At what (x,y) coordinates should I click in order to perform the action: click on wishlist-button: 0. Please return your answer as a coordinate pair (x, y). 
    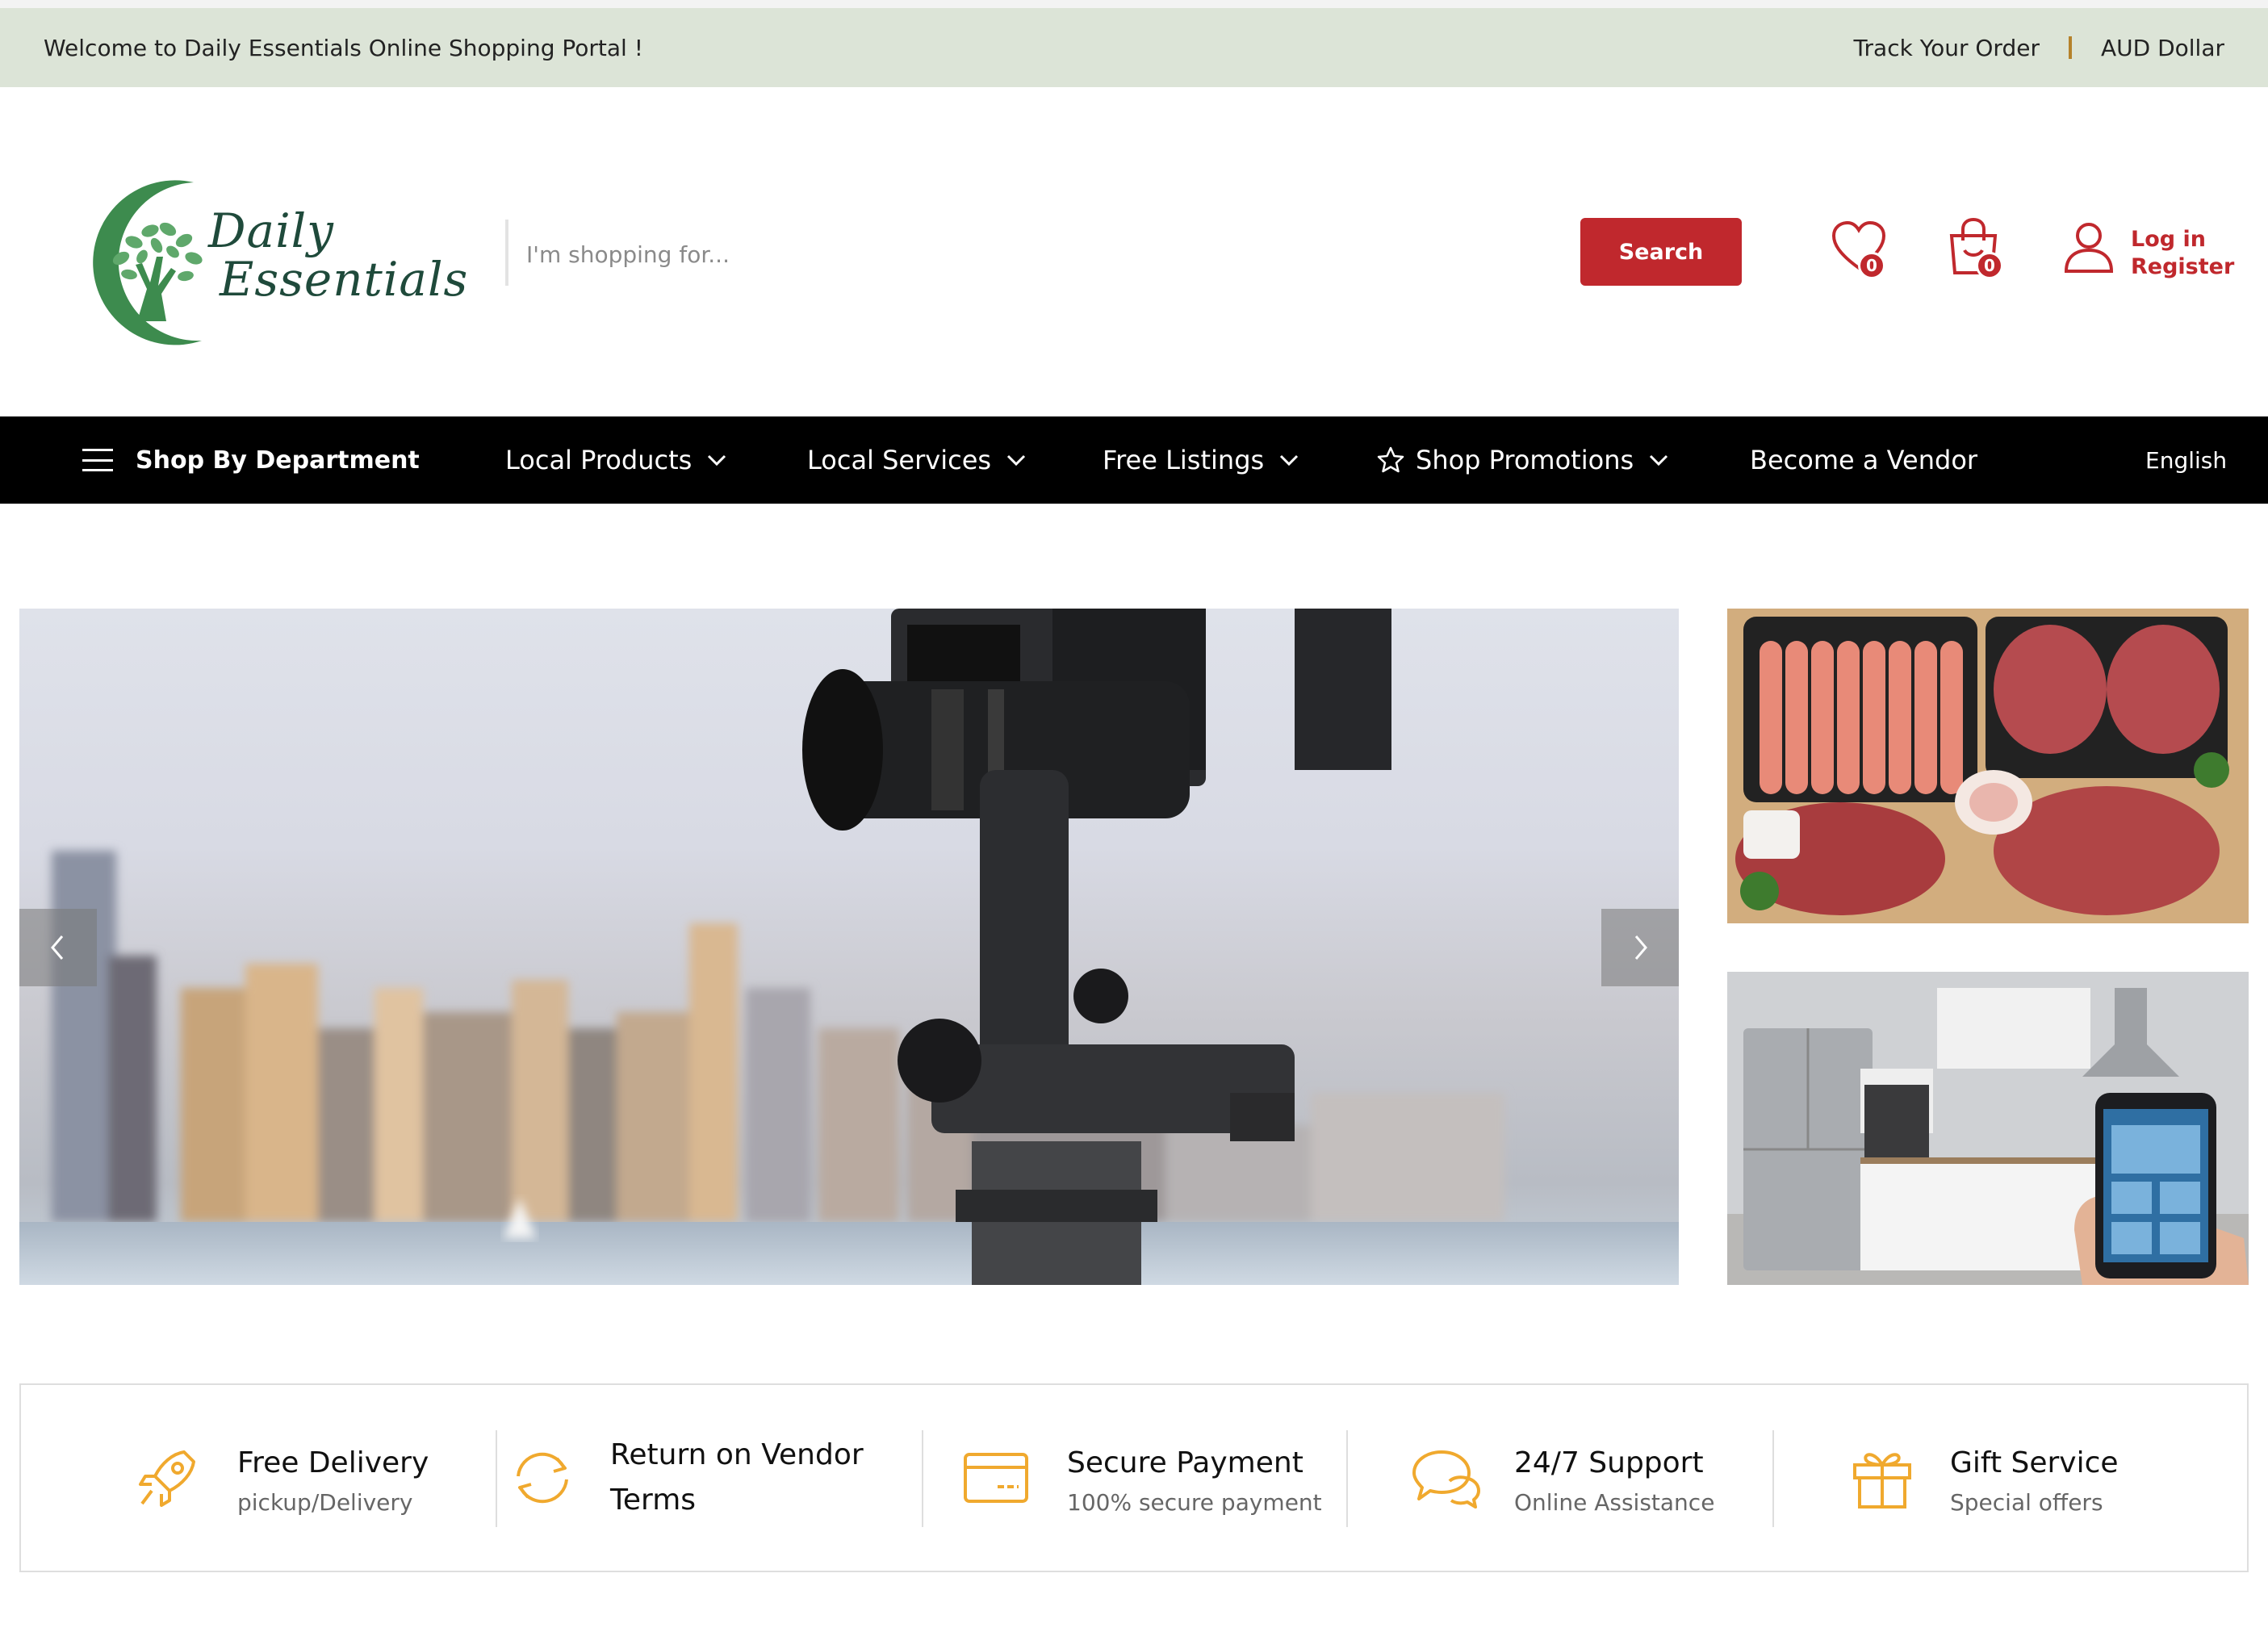
    Looking at the image, I should click on (1863, 252).